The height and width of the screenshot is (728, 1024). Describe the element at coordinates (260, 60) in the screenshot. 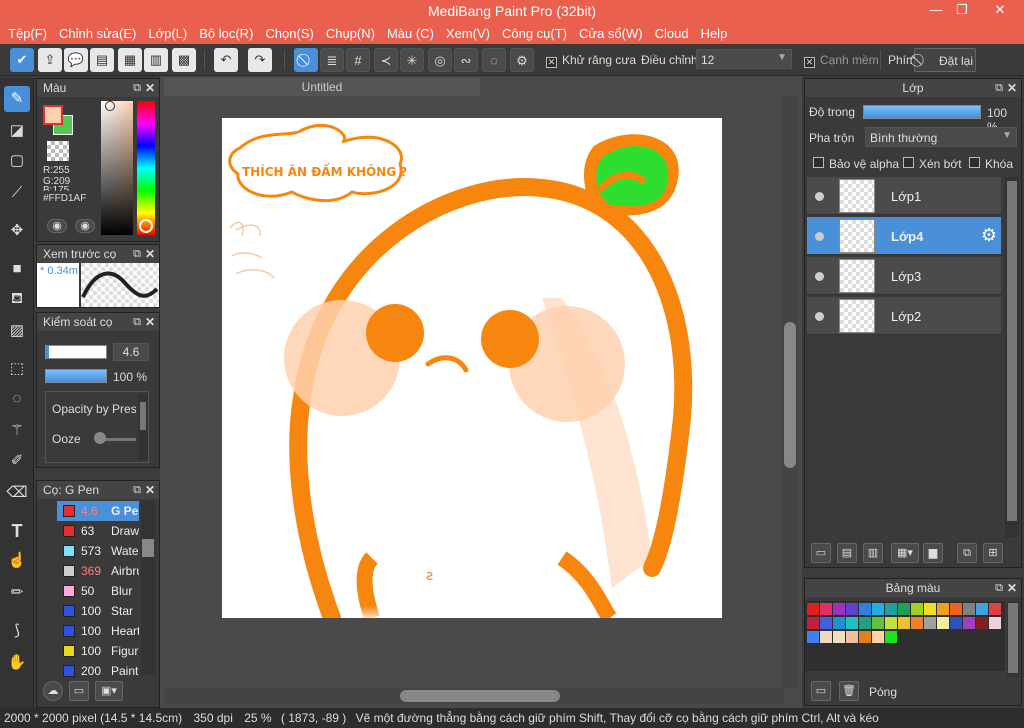

I see `redo-icon: ↷` at that location.